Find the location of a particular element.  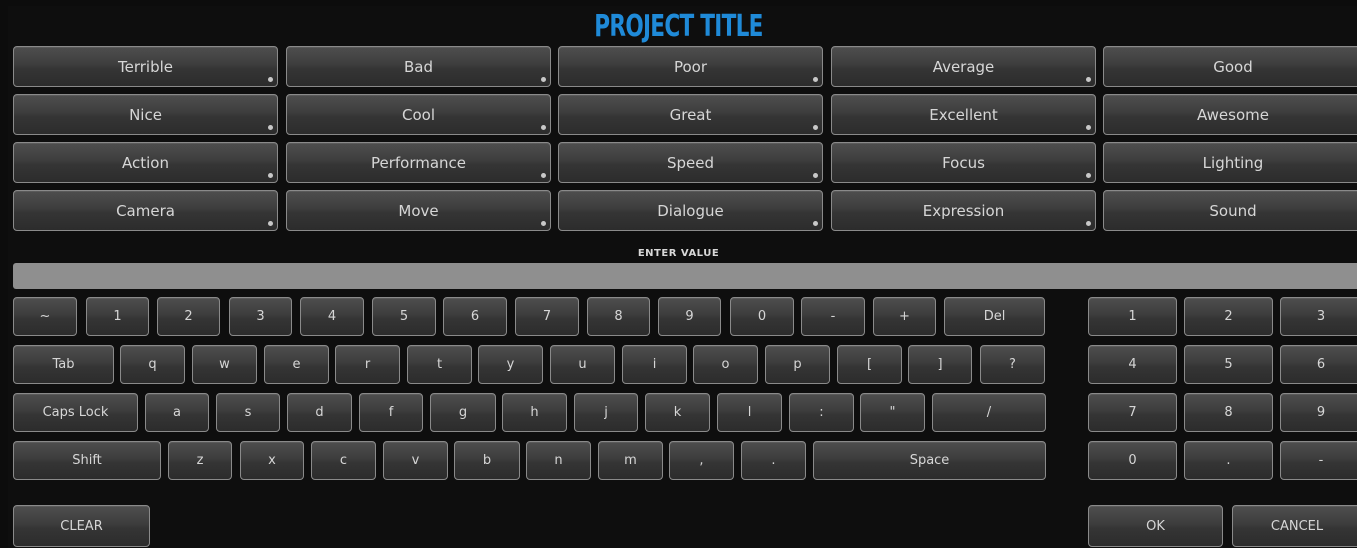

numpad-key-3-1: . is located at coordinates (1228, 460).